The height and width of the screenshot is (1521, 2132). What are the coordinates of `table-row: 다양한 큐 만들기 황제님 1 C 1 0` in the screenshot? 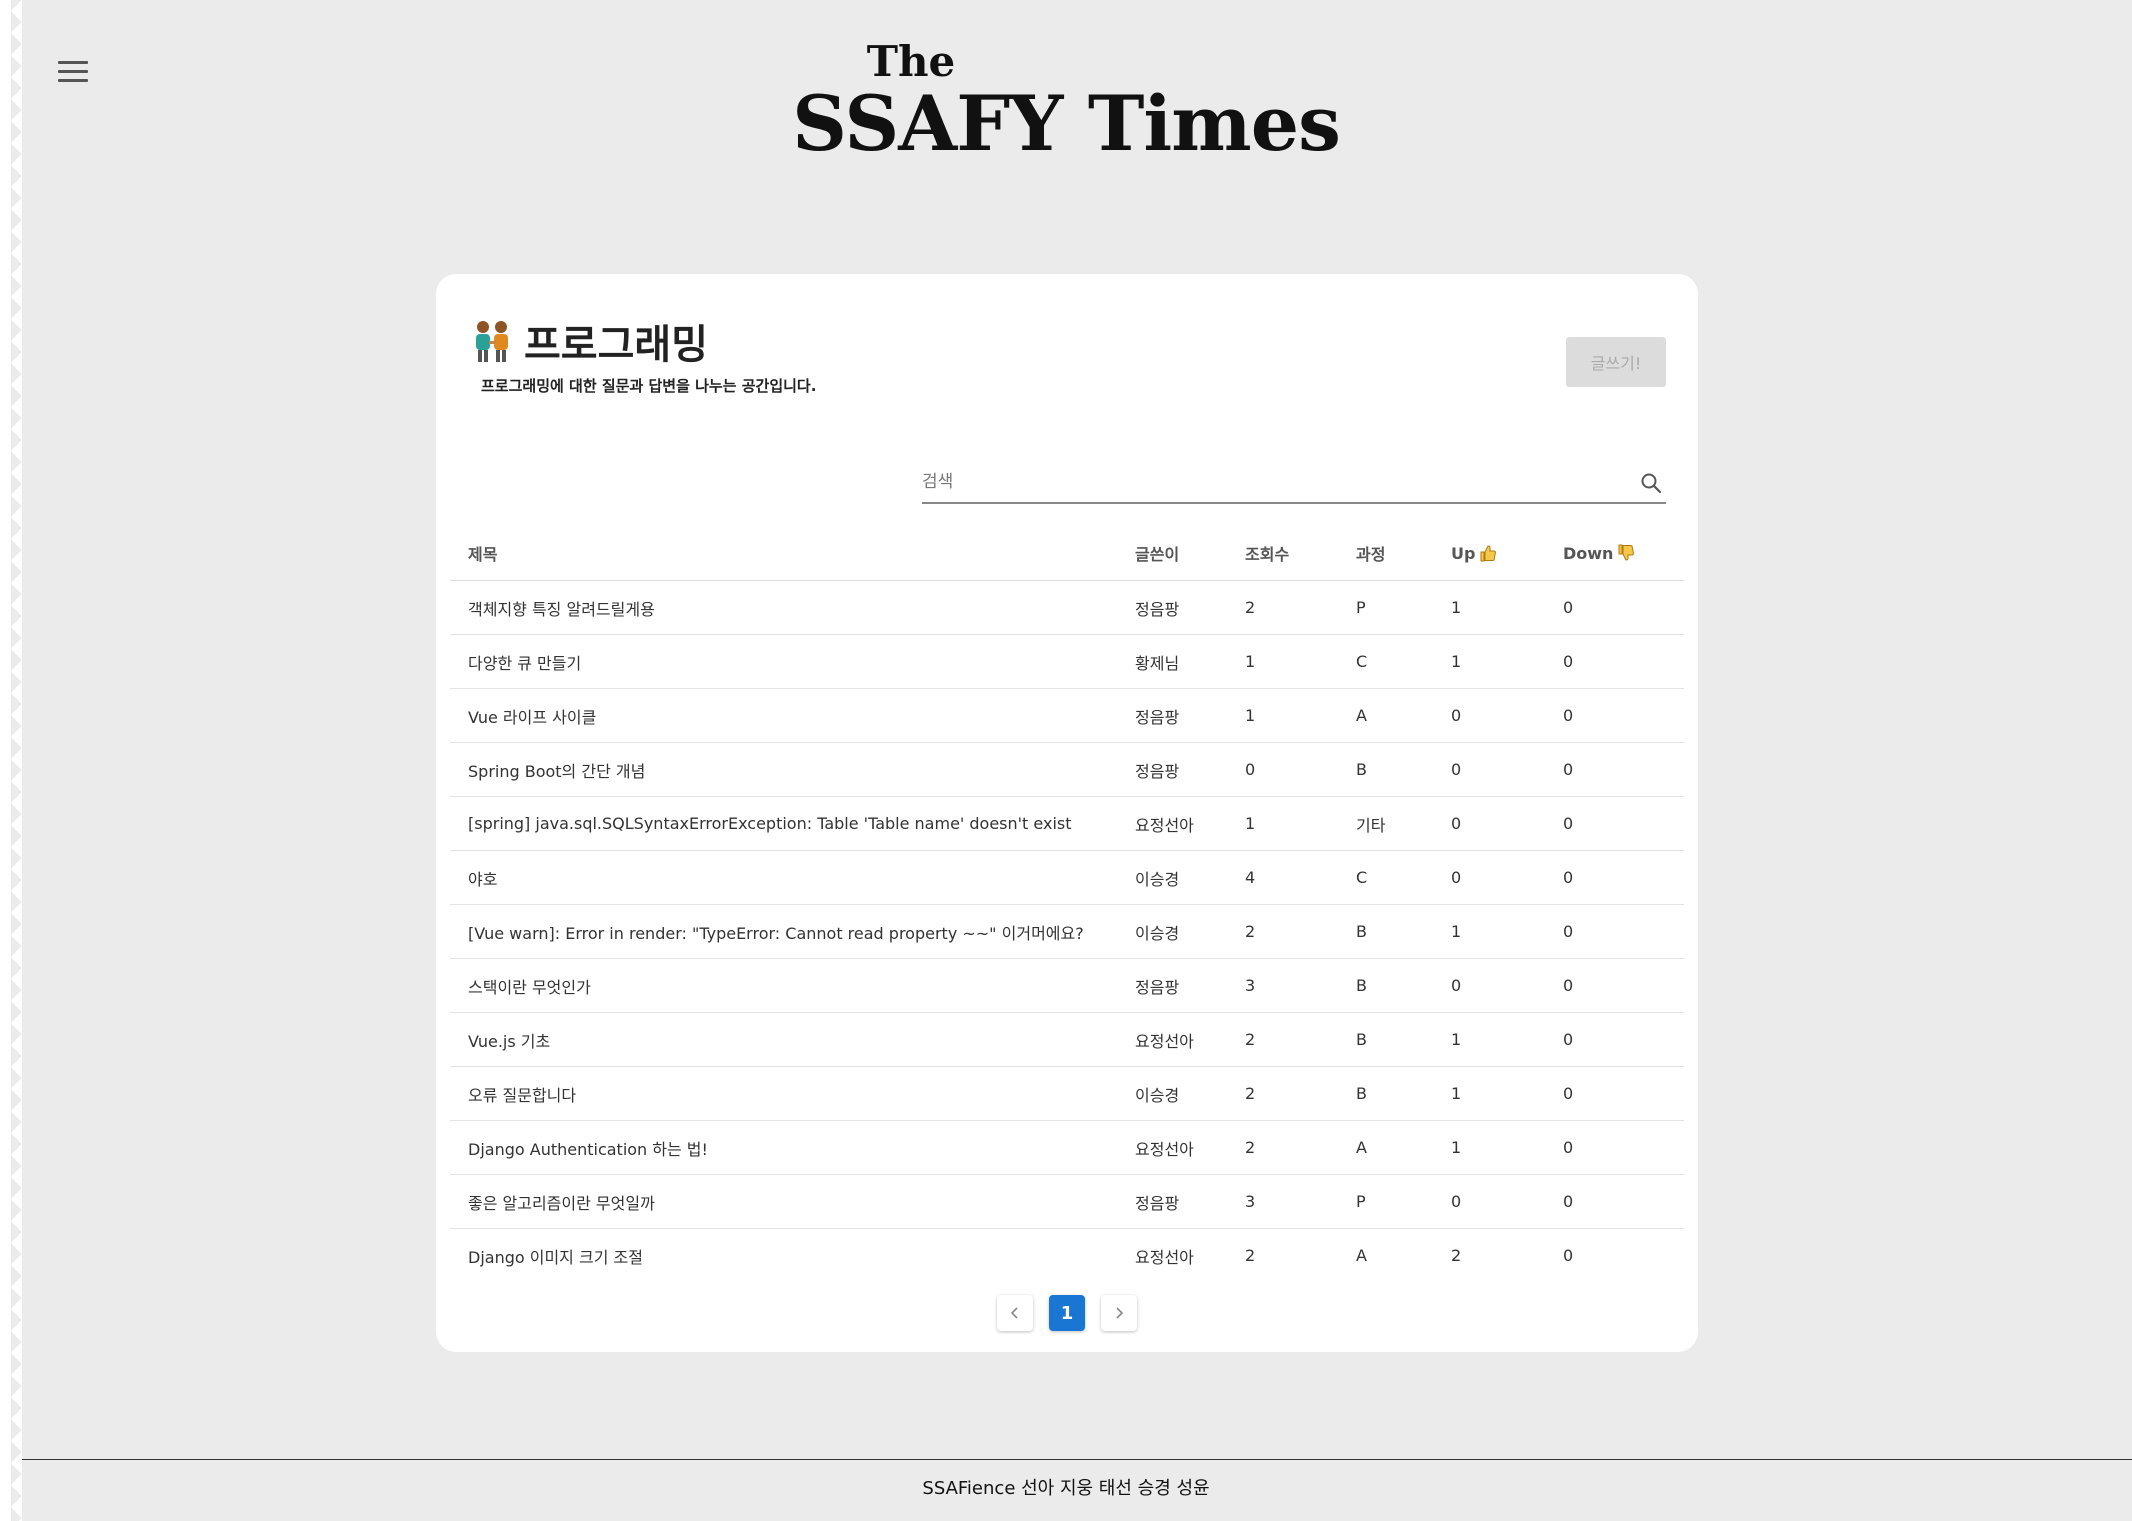 It's located at (1067, 661).